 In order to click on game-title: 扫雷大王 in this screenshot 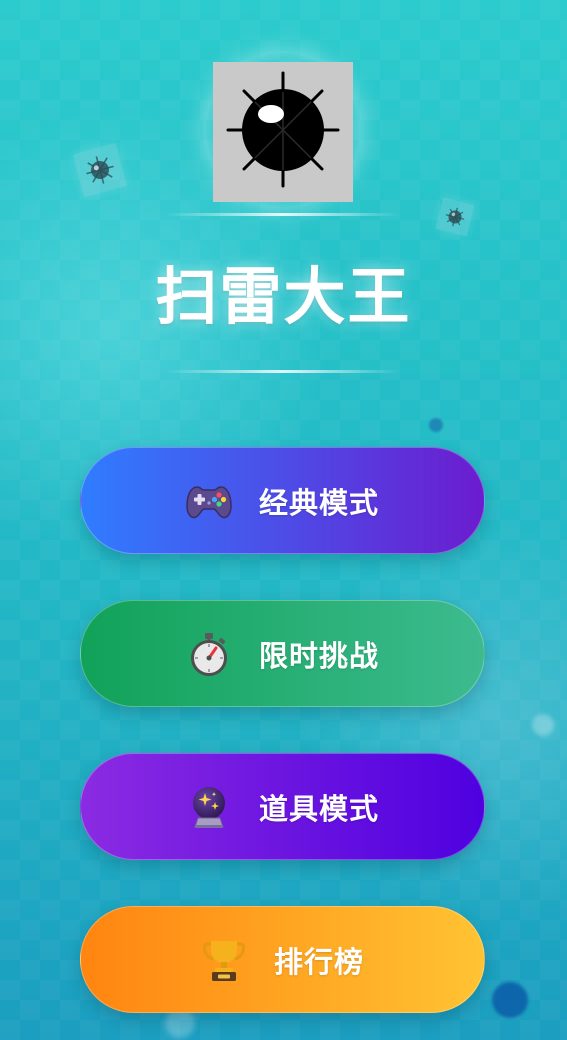, I will do `click(283, 297)`.